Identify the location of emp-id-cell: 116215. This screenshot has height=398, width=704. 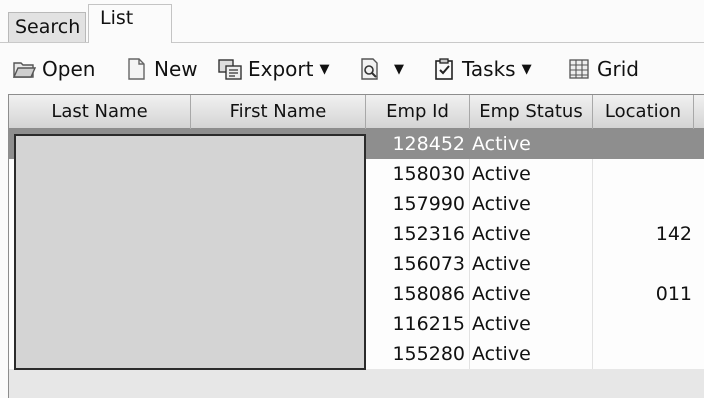
(428, 324).